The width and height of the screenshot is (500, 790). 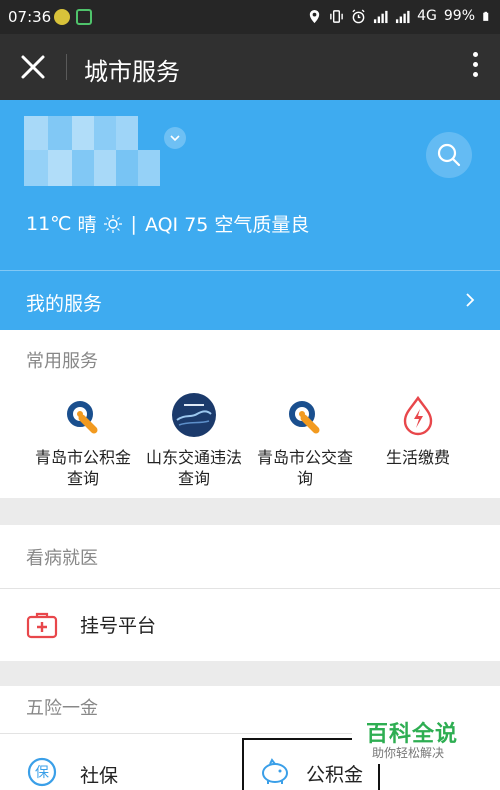 I want to click on social-insurance-icon: 保, so click(x=42, y=772).